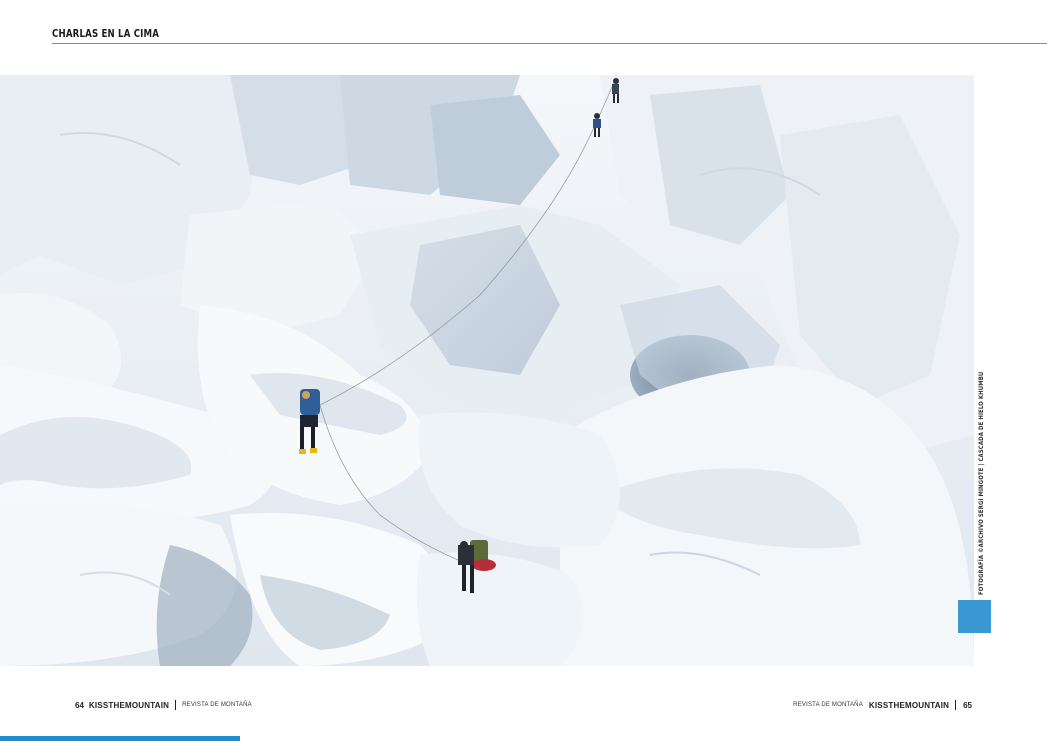 The width and height of the screenshot is (1047, 741). Describe the element at coordinates (106, 34) in the screenshot. I see `section-label: CHARLAS EN LA CIMA` at that location.